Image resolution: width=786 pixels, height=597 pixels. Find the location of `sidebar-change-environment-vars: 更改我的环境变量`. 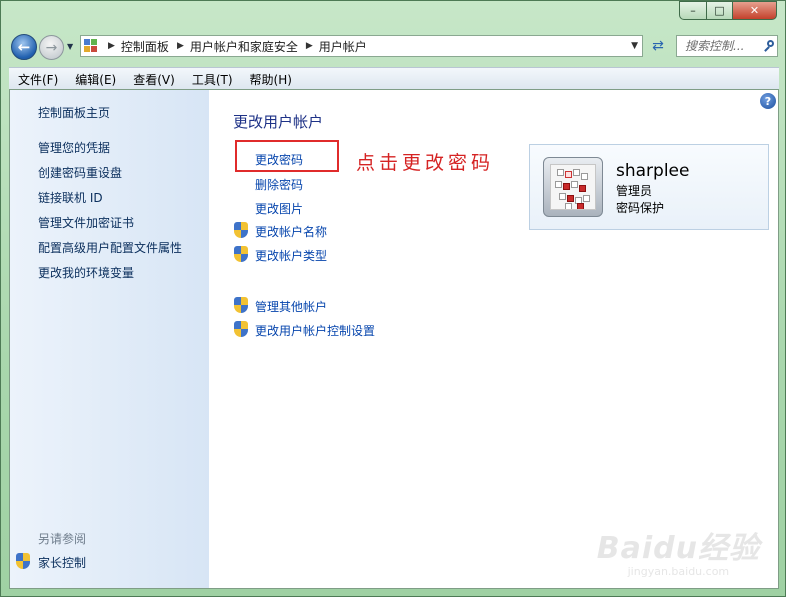

sidebar-change-environment-vars: 更改我的环境变量 is located at coordinates (86, 272).